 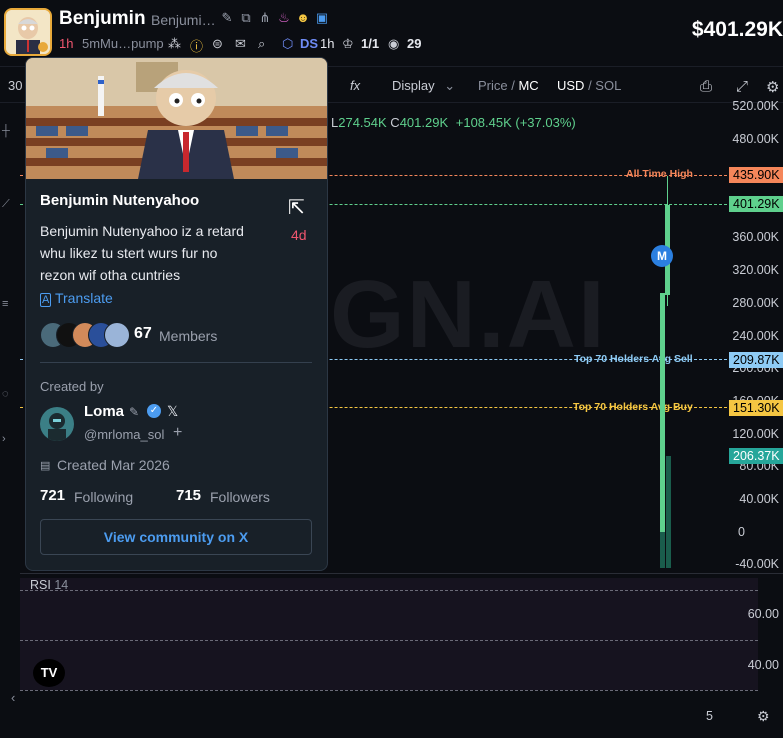 I want to click on crown-icon: ♔, so click(x=348, y=43).